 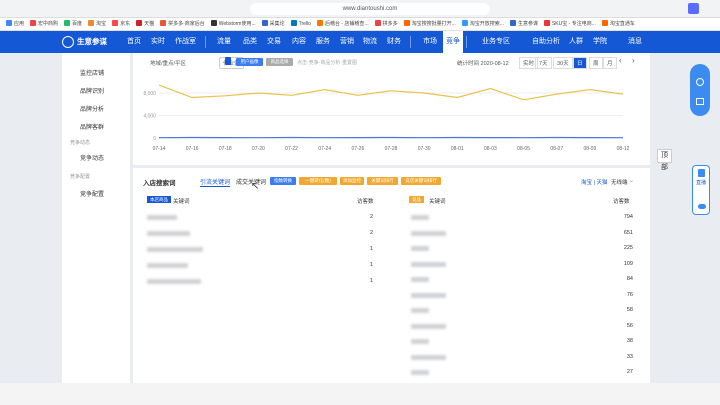 What do you see at coordinates (360, 394) in the screenshot?
I see `taskbar` at bounding box center [360, 394].